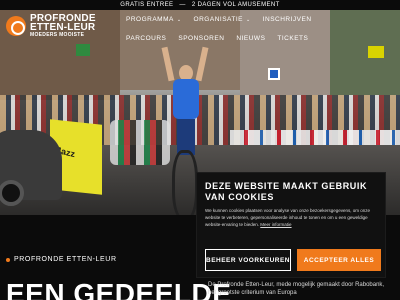  I want to click on cookie-title: DEZE WEBSITE MAAKT GEBRUIK VAN COOKIES, so click(286, 191).